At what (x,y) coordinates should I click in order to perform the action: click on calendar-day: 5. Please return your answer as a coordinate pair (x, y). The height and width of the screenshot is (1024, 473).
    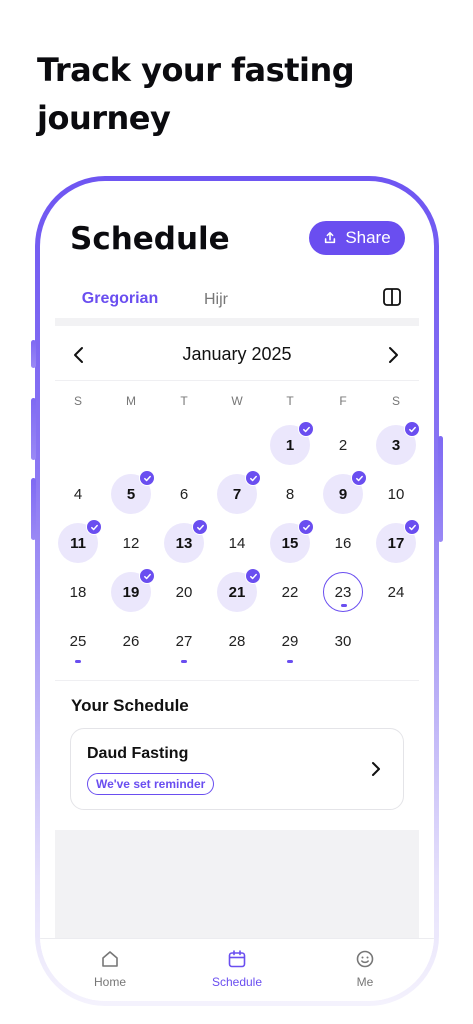
    Looking at the image, I should click on (133, 492).